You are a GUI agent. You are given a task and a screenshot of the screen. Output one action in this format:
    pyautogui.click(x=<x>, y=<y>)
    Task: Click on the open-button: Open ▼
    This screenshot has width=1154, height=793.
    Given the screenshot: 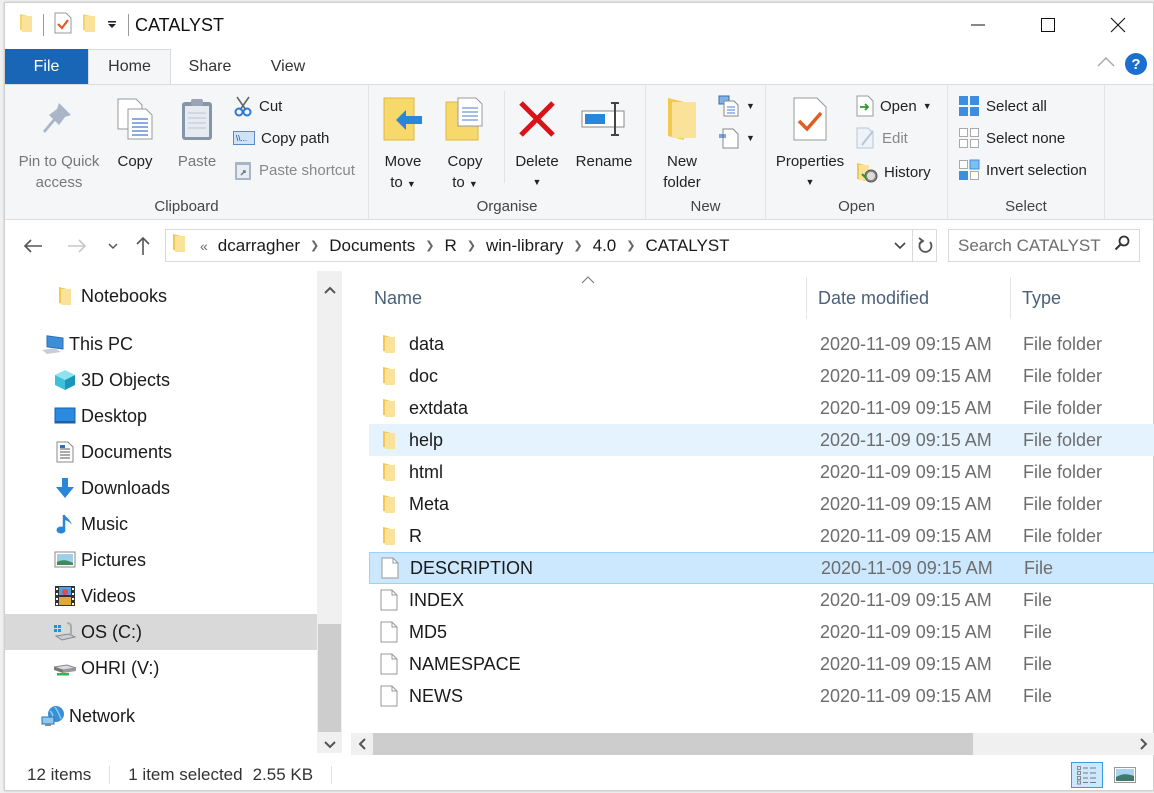 What is the action you would take?
    pyautogui.click(x=894, y=106)
    